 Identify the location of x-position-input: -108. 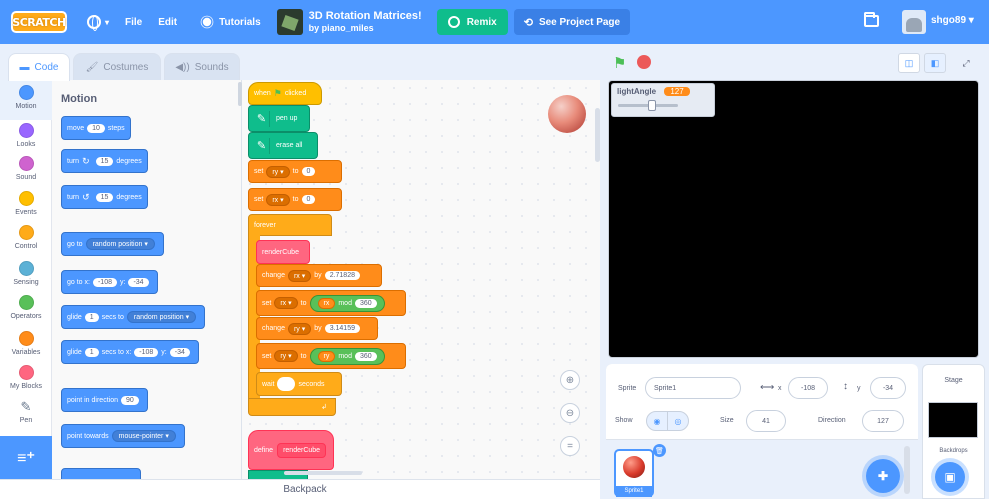
(808, 388).